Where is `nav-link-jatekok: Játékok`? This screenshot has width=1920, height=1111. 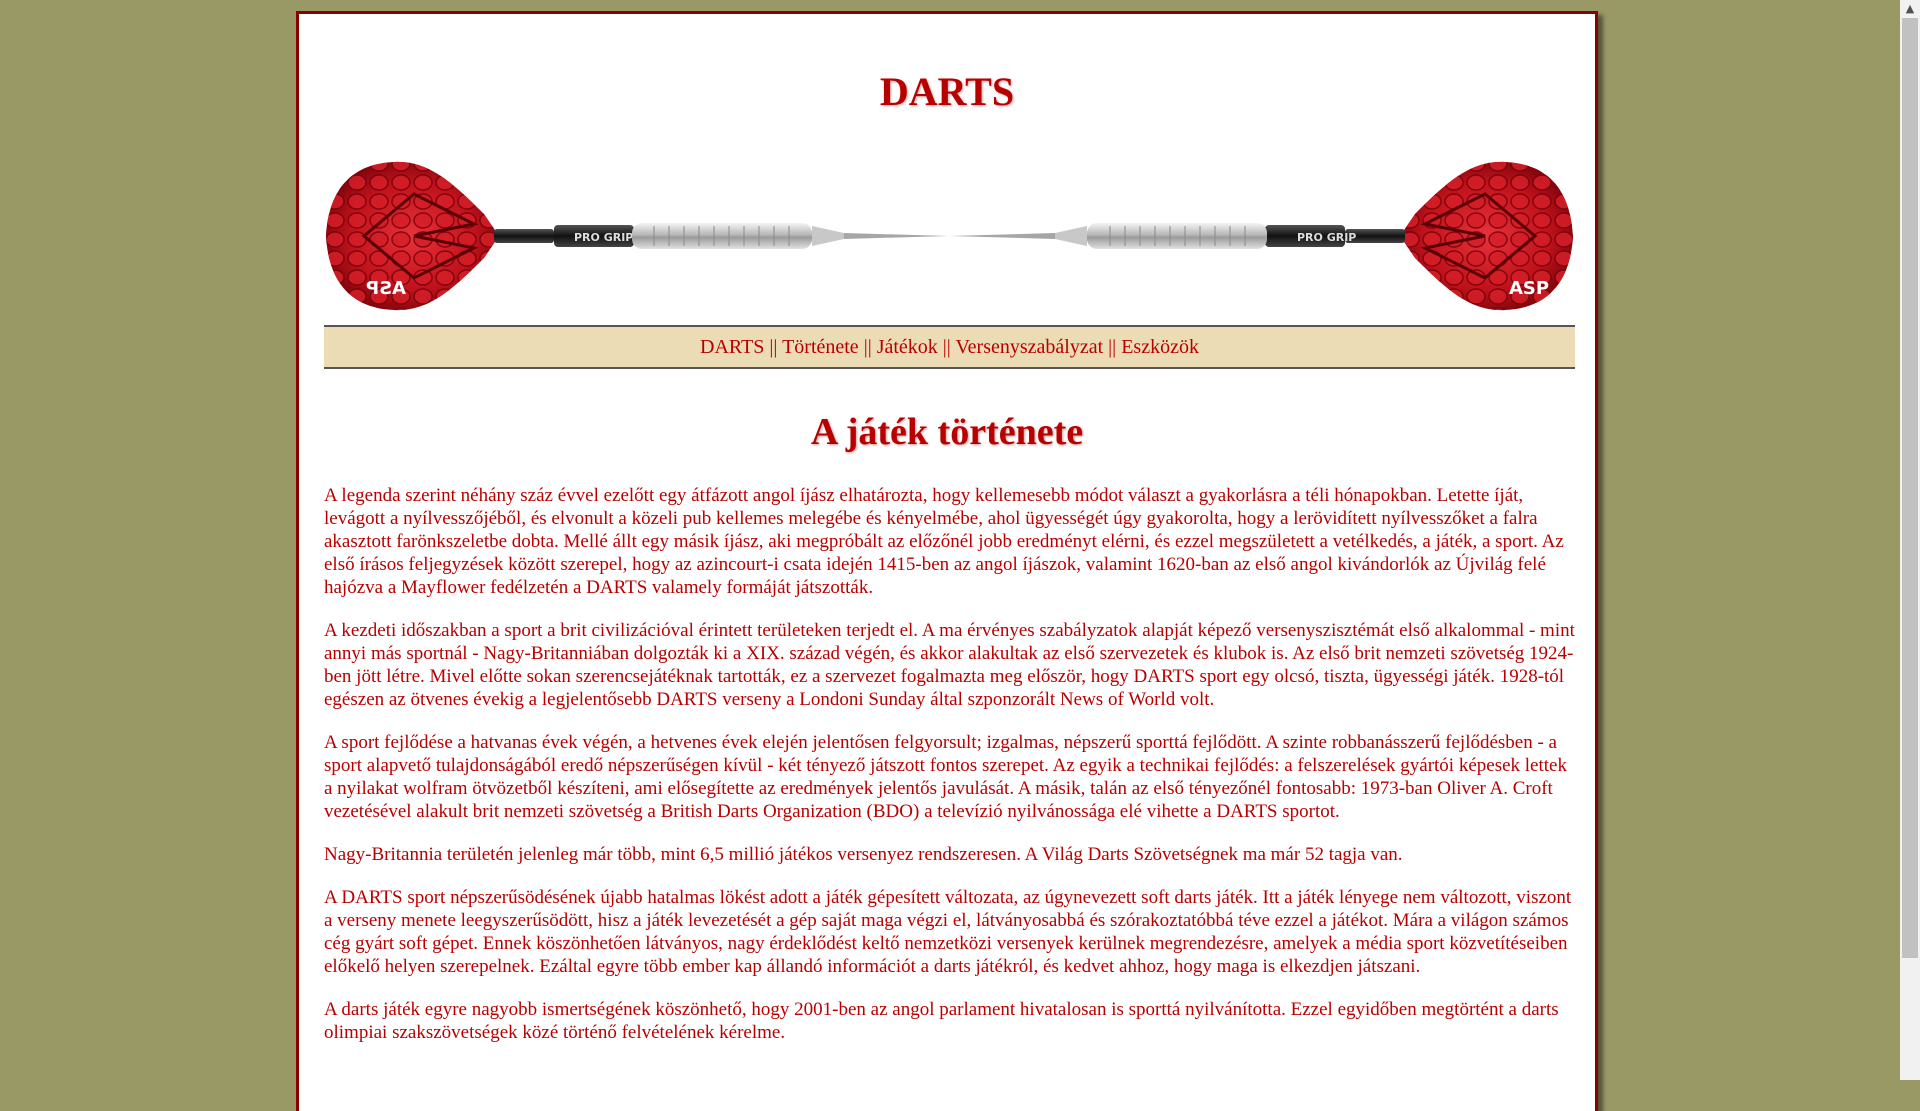 nav-link-jatekok: Játékok is located at coordinates (907, 347).